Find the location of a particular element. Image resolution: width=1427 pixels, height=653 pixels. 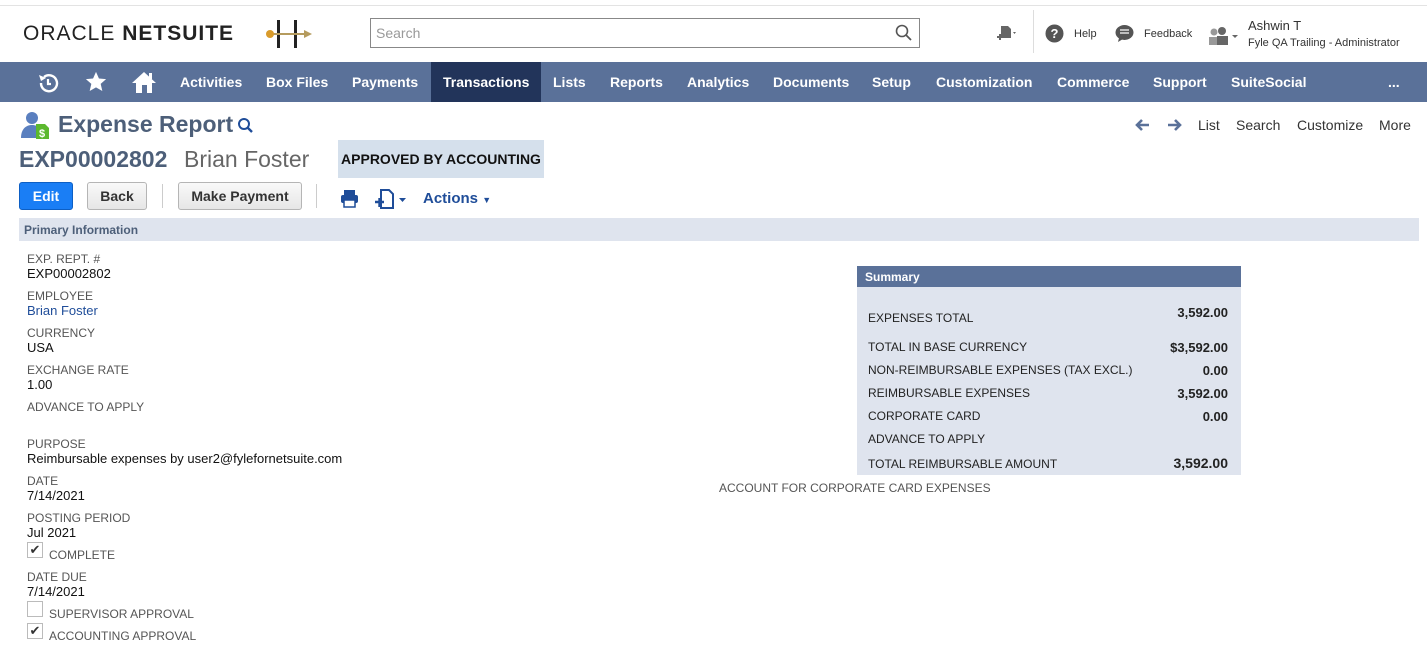

user-role: Fyle QA Trailing - Administrator is located at coordinates (1324, 43).